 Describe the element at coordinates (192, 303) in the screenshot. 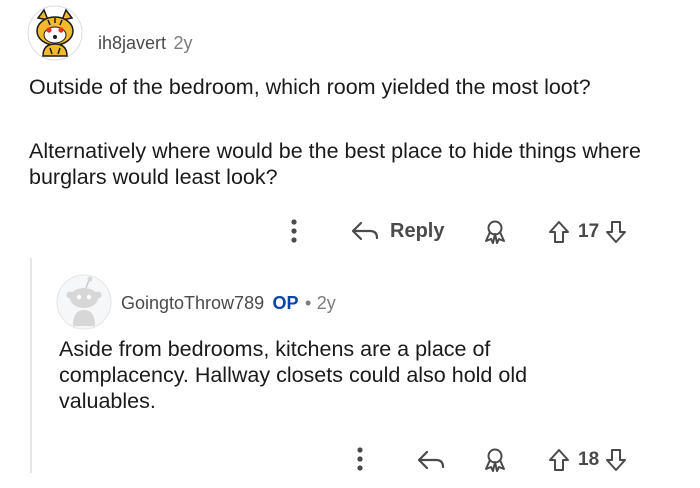

I see `username: GoingtoThrow789` at that location.